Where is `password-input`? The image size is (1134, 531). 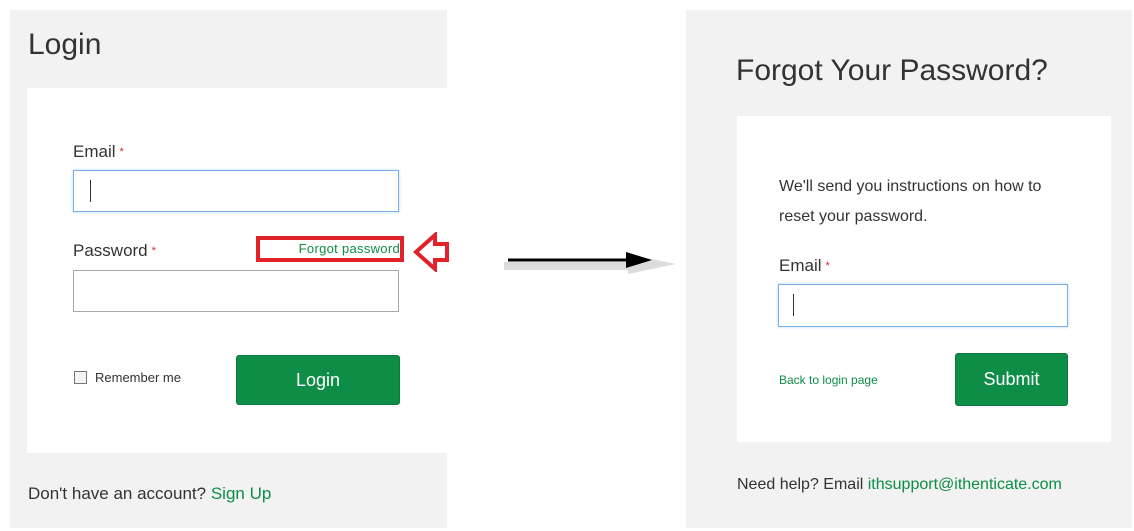
password-input is located at coordinates (236, 291).